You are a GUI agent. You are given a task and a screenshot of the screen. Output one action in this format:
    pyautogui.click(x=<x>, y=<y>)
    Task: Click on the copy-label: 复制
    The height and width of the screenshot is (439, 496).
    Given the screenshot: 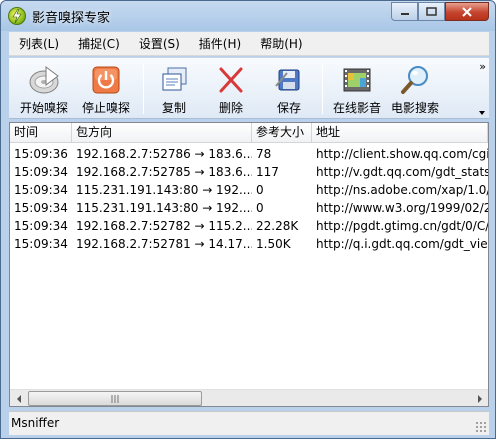 What is the action you would take?
    pyautogui.click(x=173, y=108)
    